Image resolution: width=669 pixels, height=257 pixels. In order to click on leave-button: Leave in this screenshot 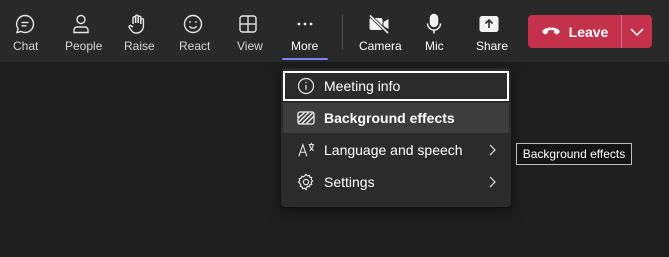, I will do `click(574, 31)`.